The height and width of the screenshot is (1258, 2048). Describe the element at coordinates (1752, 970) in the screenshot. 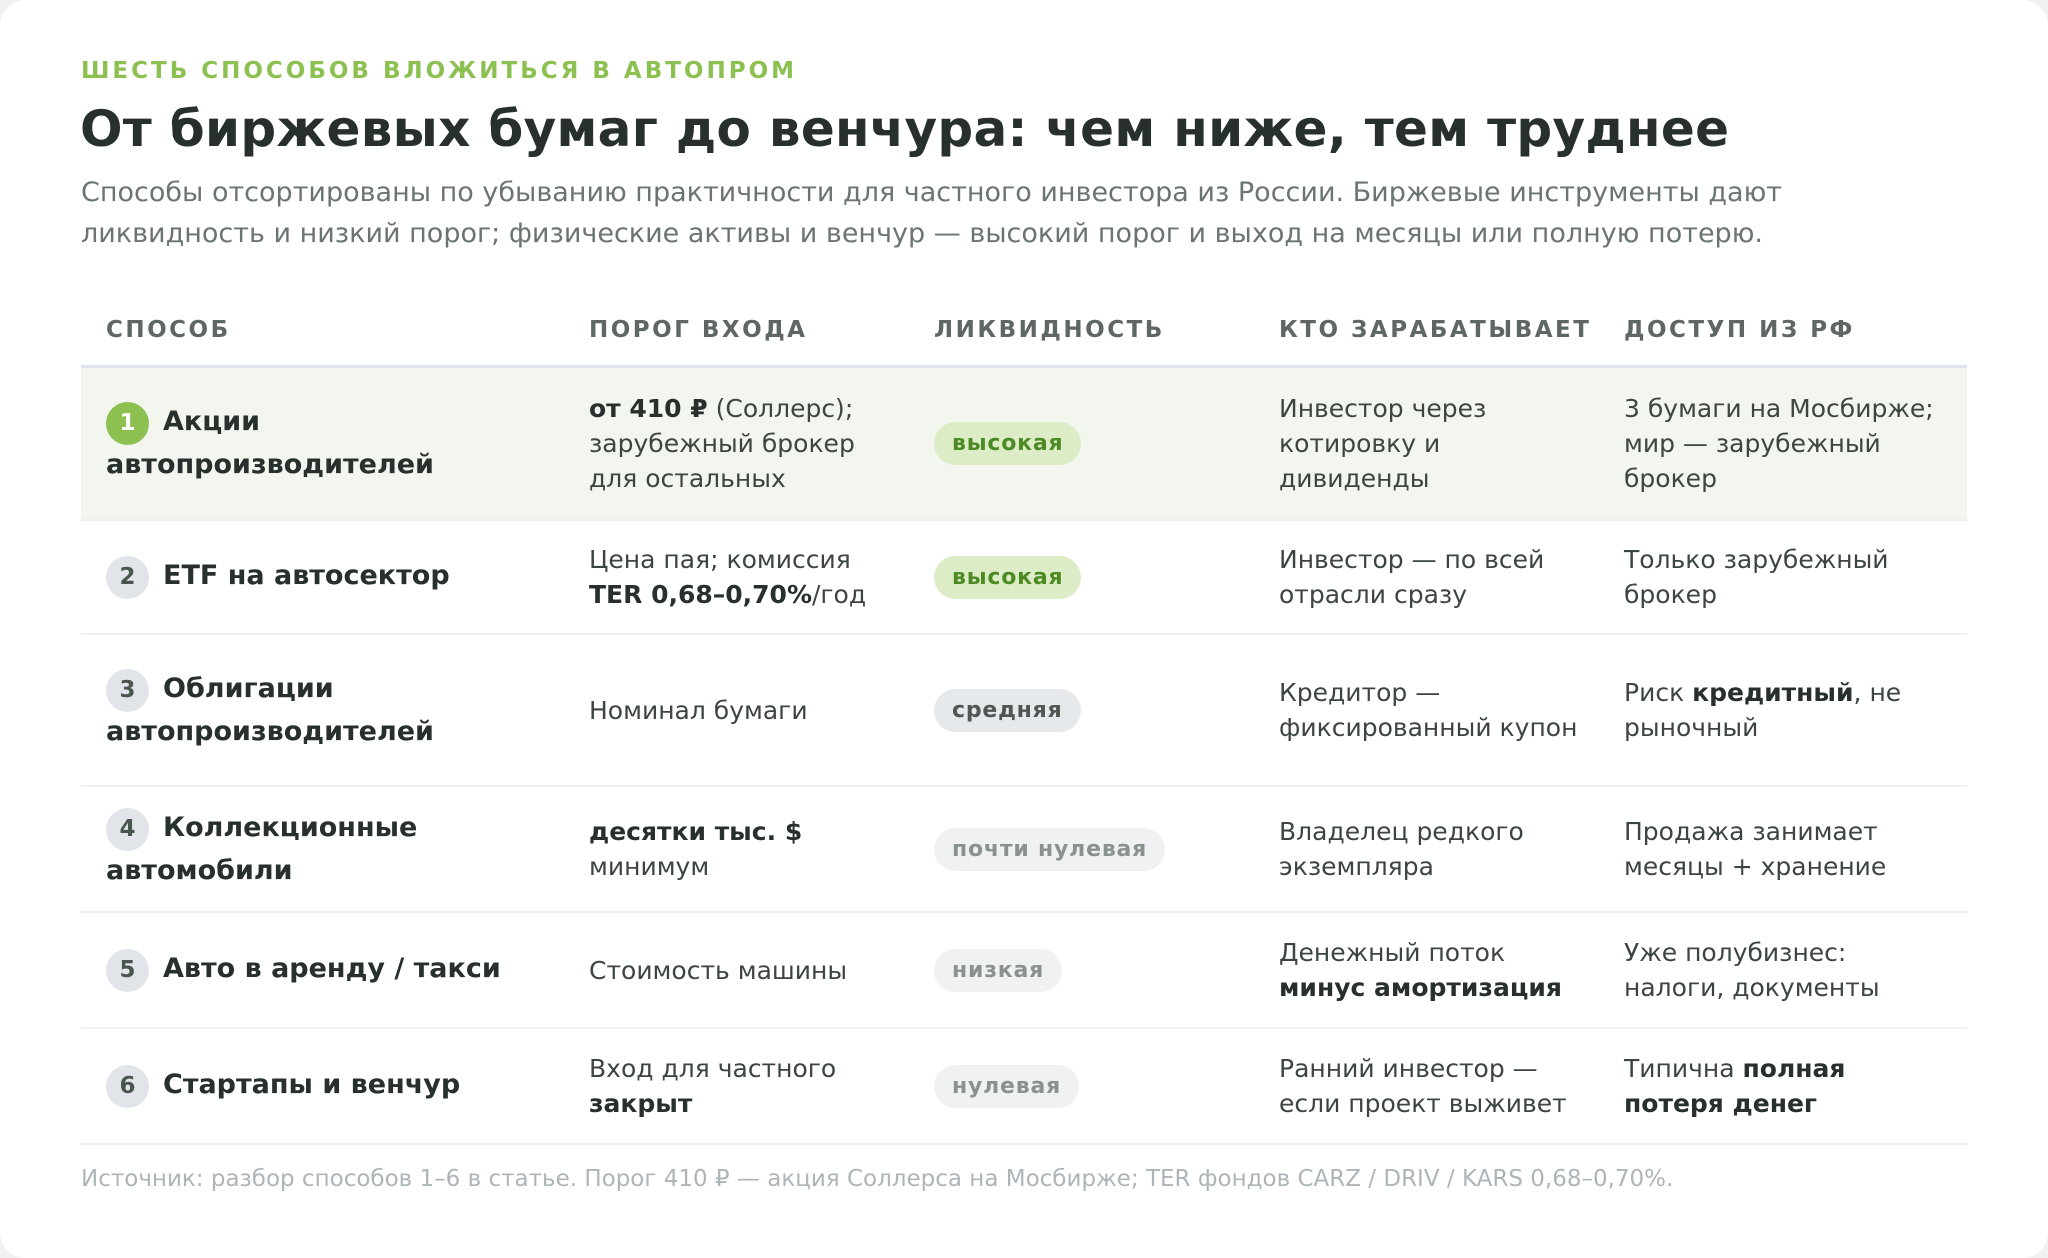

I see `access-text: Уже полубизнес: налоги, документы` at that location.